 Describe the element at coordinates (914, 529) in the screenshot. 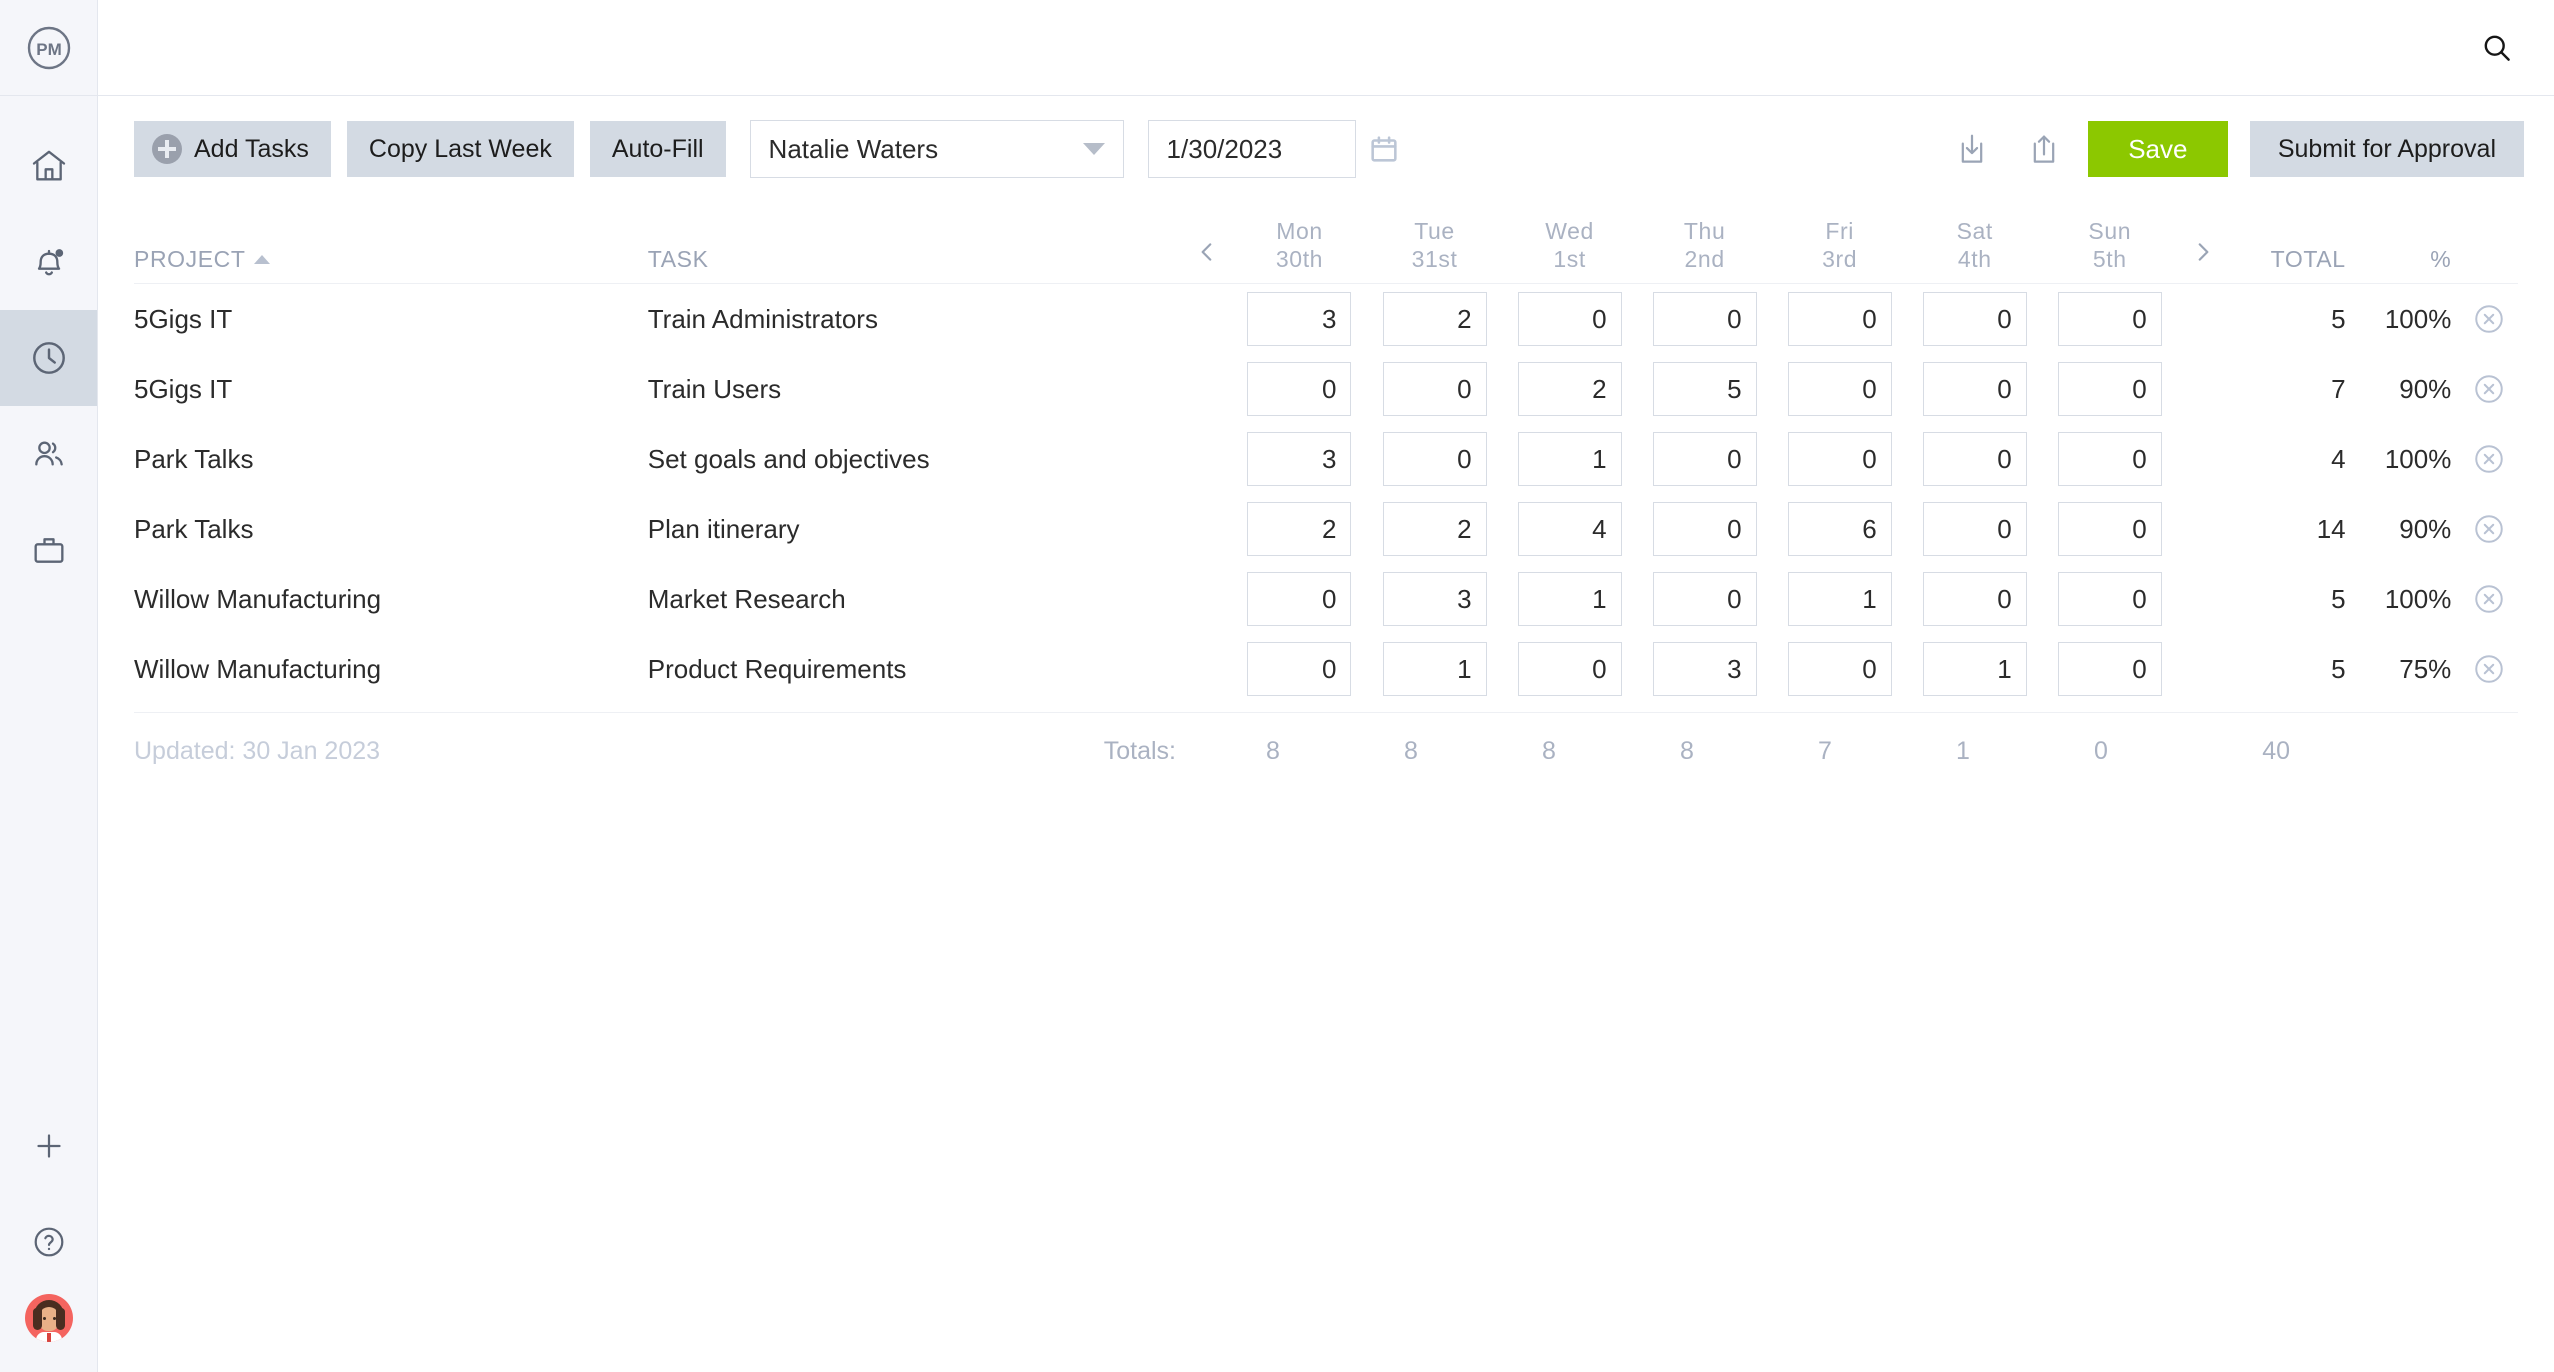

I see `cell-task: Plan itinerary` at that location.